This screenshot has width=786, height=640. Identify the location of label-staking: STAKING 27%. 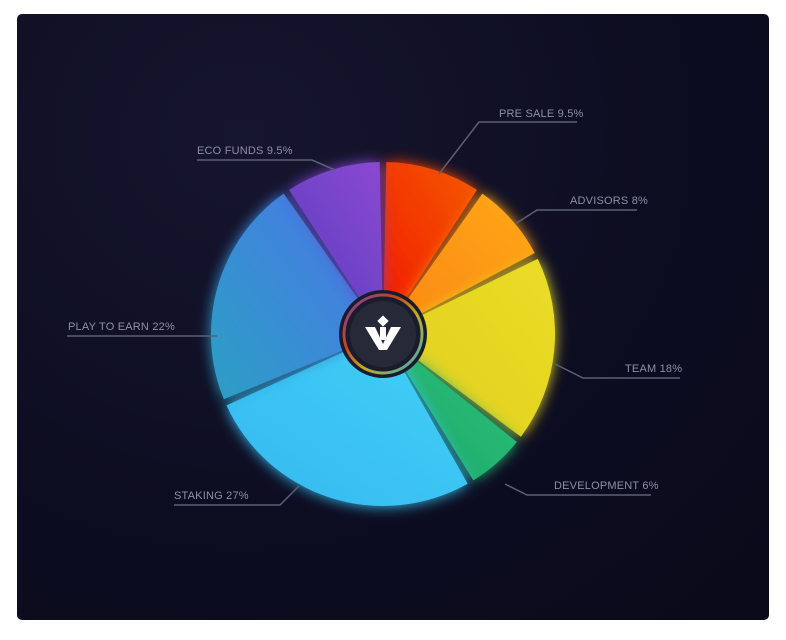
(211, 496).